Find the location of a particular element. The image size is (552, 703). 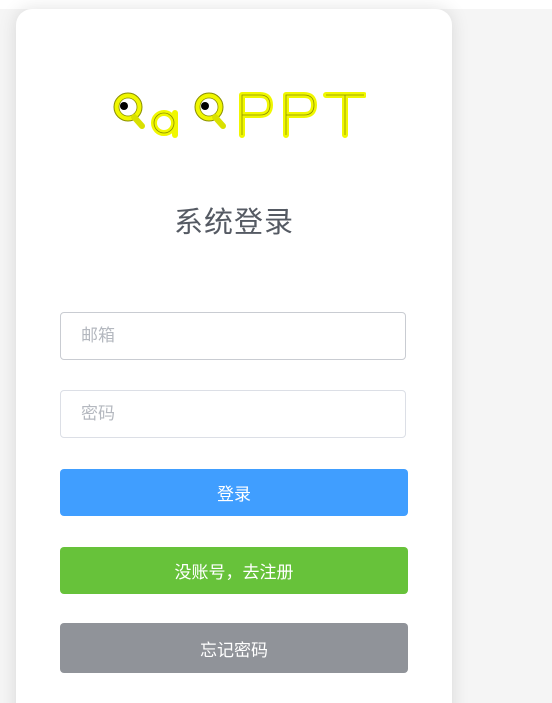

logo-p1-icon is located at coordinates (256, 115).